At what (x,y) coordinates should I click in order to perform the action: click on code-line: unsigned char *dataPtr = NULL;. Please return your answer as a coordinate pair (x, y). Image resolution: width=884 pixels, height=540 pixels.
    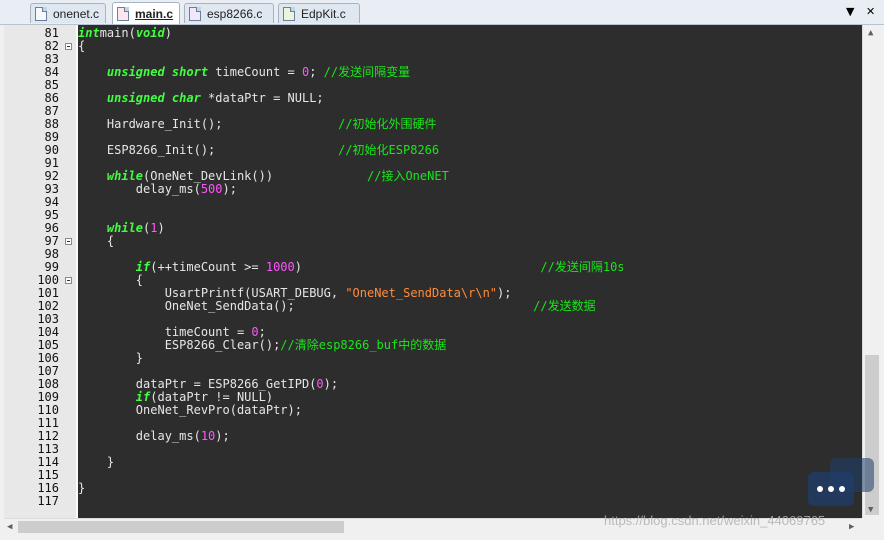
    Looking at the image, I should click on (201, 98).